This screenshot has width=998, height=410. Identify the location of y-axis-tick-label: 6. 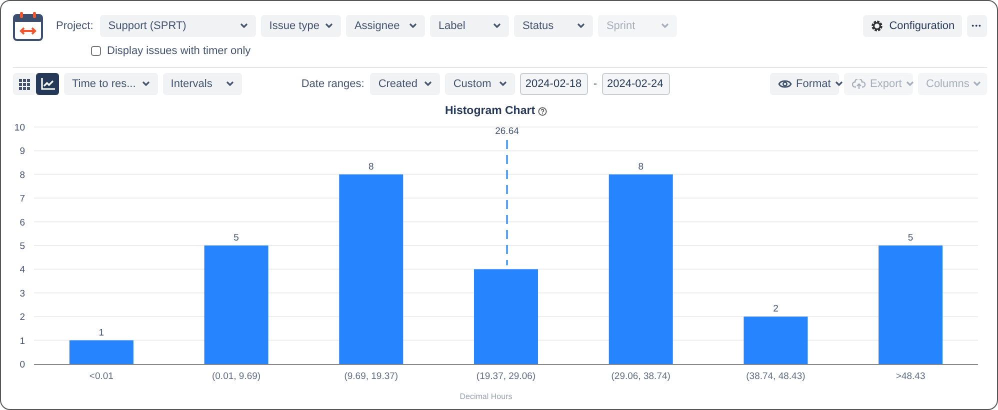
(22, 222).